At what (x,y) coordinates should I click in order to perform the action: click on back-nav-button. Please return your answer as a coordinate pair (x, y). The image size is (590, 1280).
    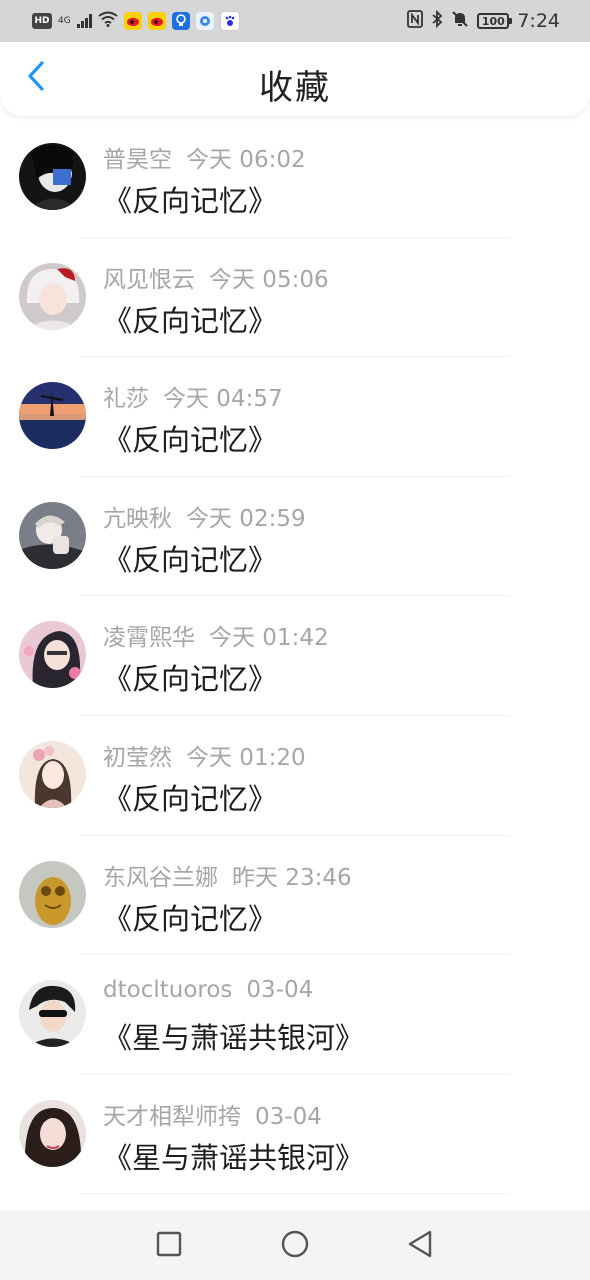
    Looking at the image, I should click on (420, 1246).